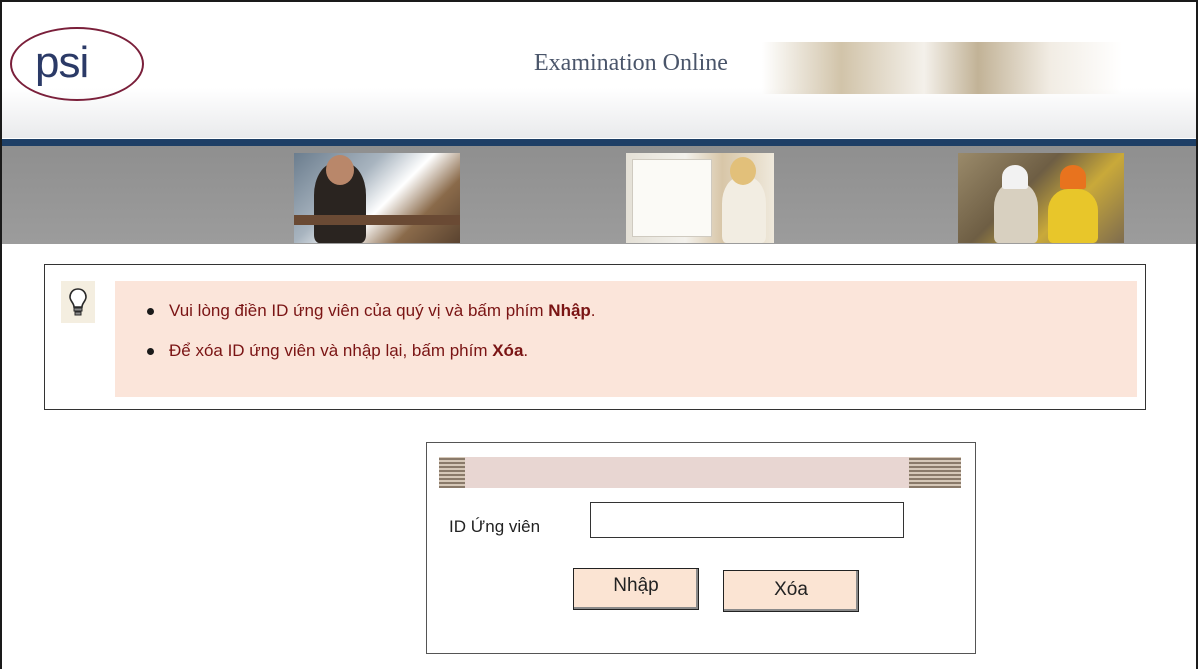 Image resolution: width=1198 pixels, height=669 pixels. I want to click on header-decoration, so click(942, 68).